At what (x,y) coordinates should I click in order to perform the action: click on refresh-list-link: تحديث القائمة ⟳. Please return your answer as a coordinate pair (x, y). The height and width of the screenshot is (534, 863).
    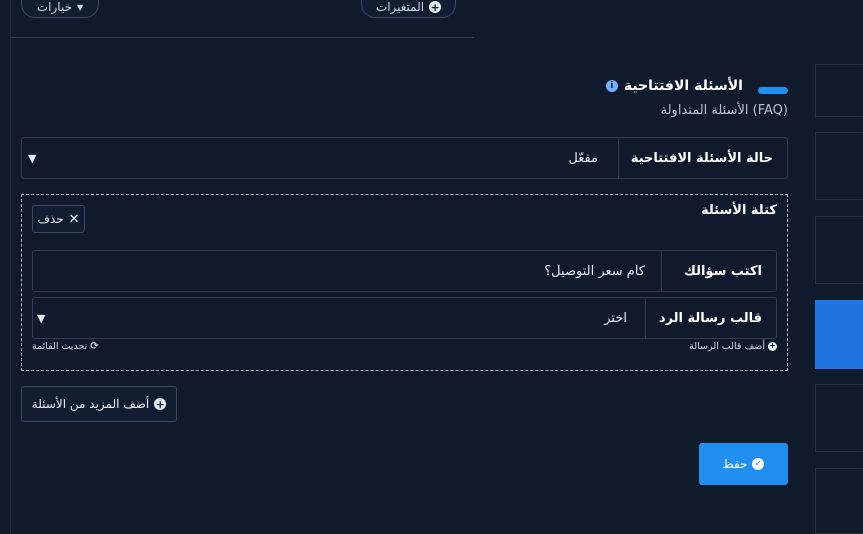
    Looking at the image, I should click on (92, 346).